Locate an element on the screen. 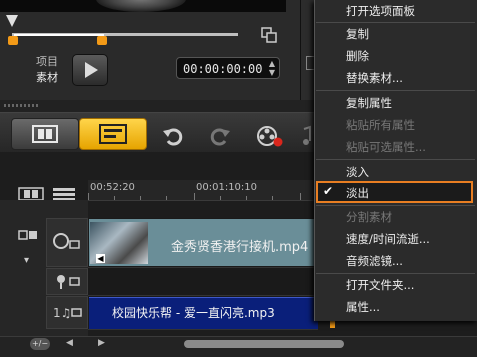  scrubber-handle is located at coordinates (12, 21).